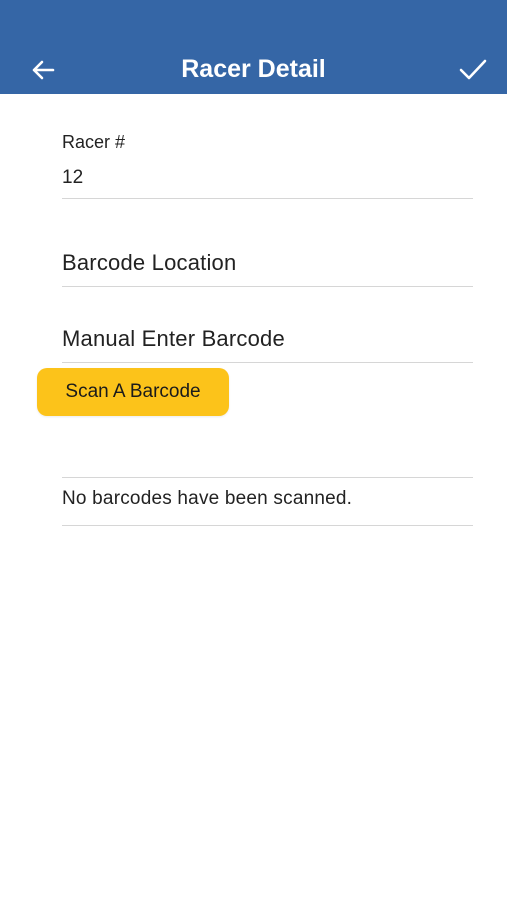 The height and width of the screenshot is (900, 507). I want to click on app-header: Racer Detail, so click(253, 47).